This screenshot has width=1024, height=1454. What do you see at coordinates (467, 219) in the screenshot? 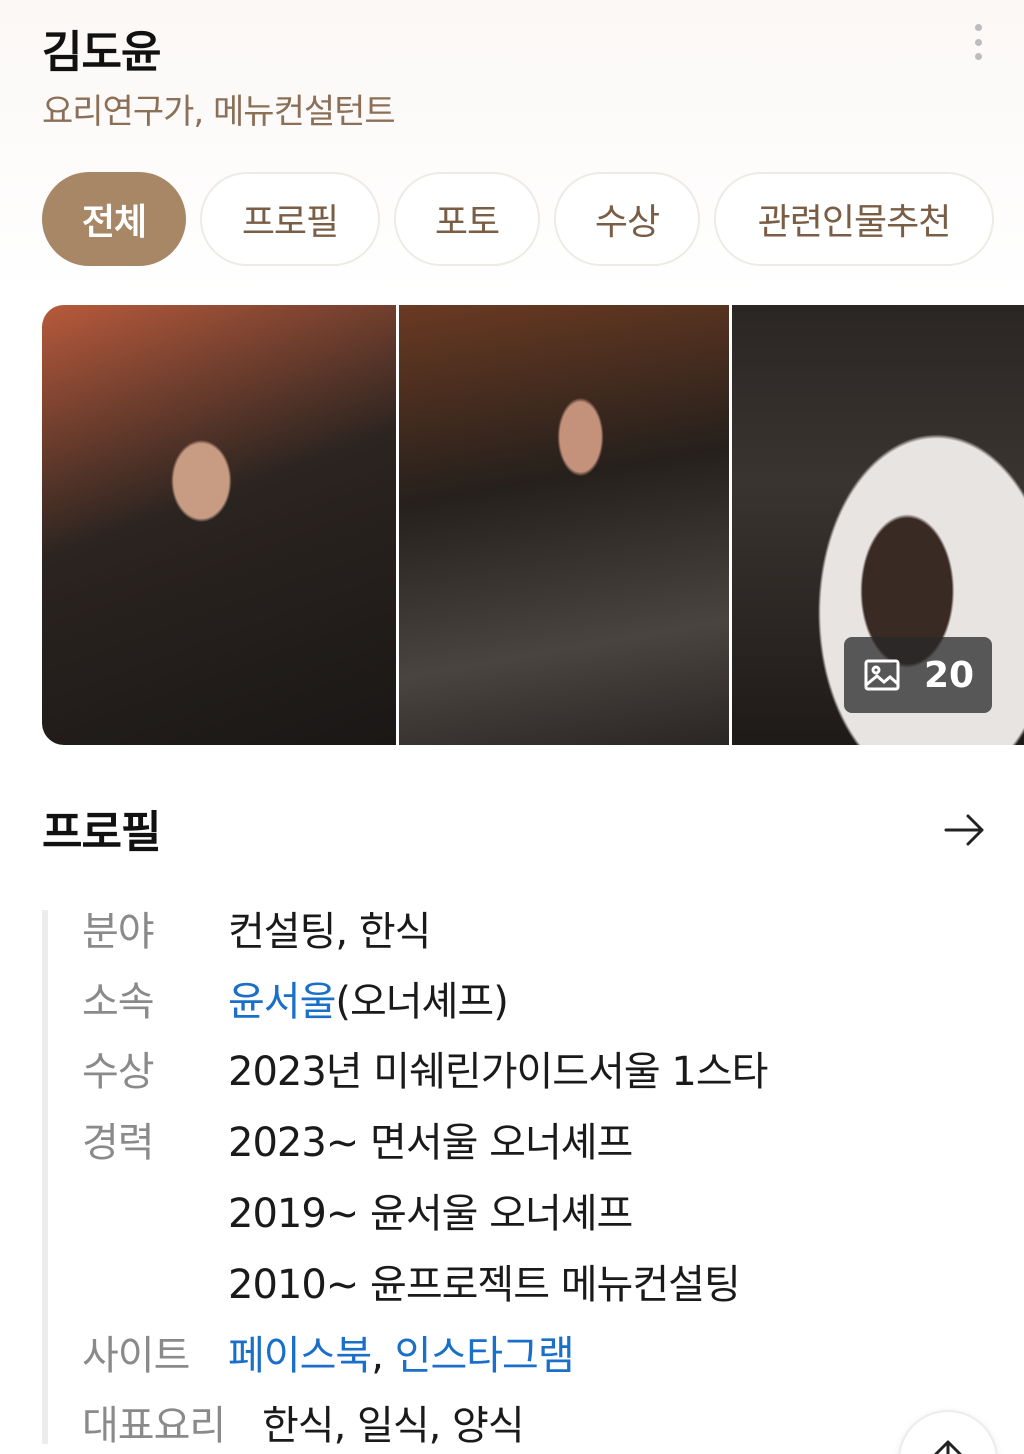
I see `tab-photo: 포토` at bounding box center [467, 219].